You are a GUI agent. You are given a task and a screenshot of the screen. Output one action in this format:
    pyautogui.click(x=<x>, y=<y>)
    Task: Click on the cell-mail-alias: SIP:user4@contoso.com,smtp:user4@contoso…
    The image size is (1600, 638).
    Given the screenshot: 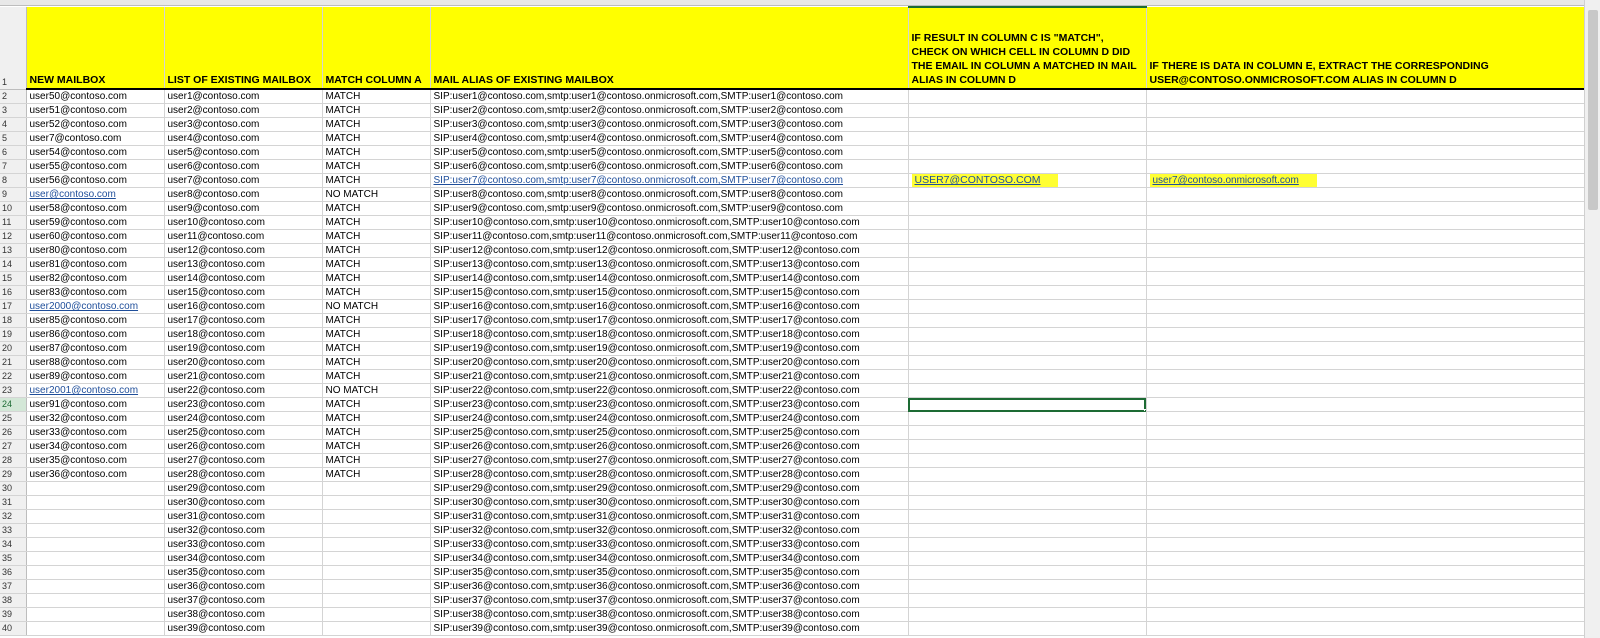 What is the action you would take?
    pyautogui.click(x=669, y=138)
    